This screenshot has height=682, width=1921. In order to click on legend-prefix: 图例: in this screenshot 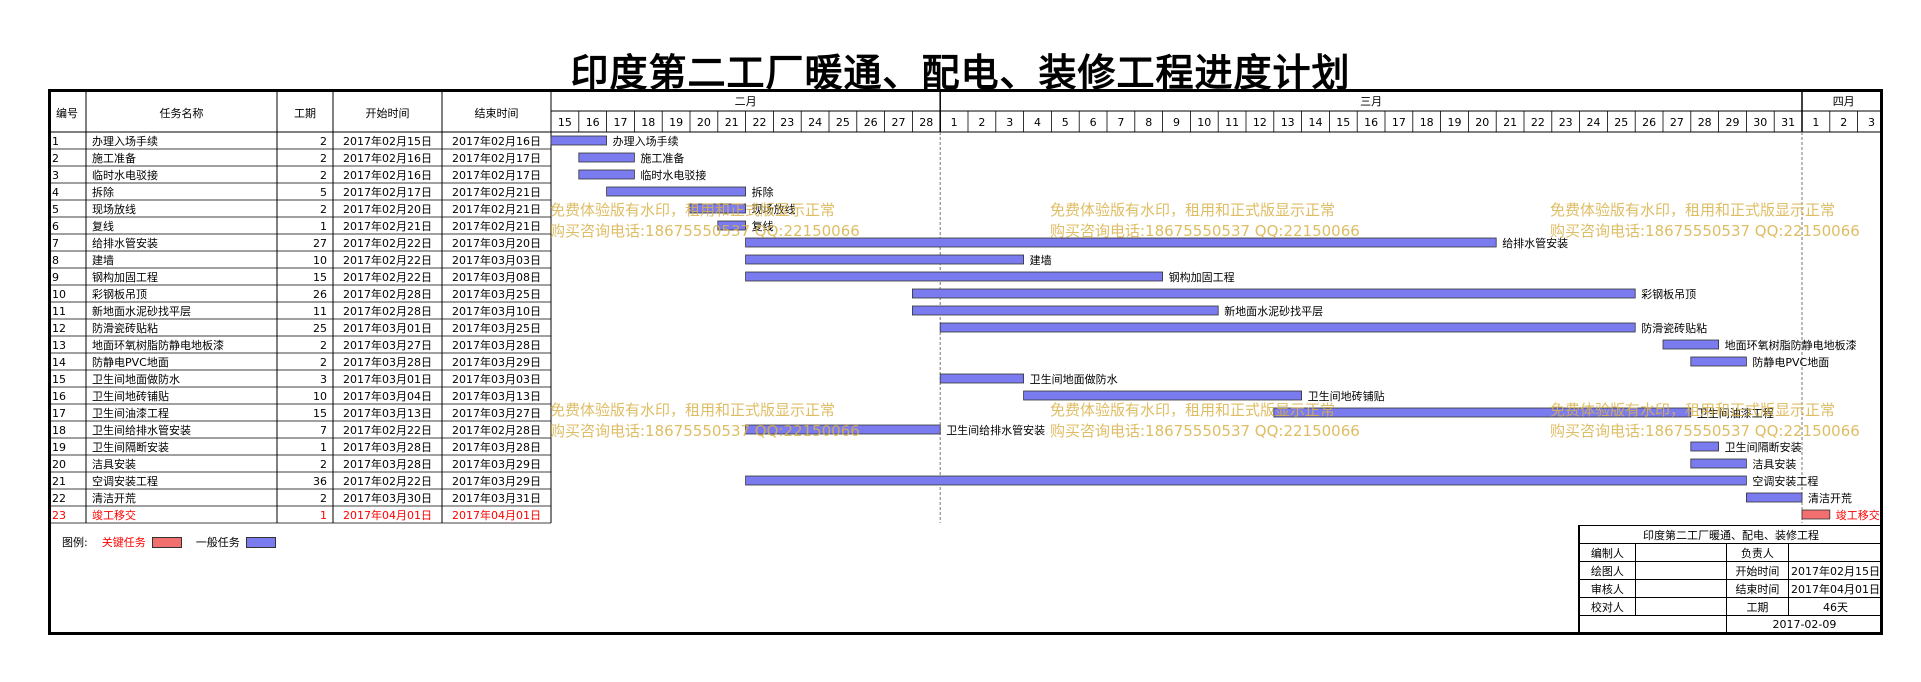, I will do `click(75, 542)`.